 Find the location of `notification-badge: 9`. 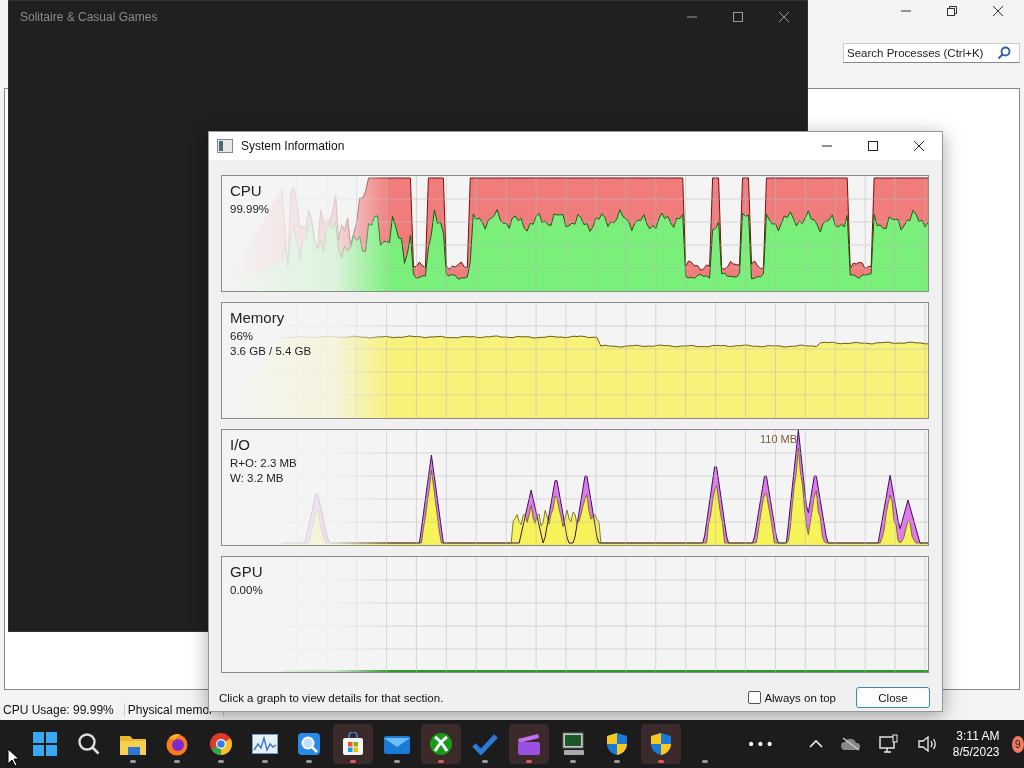

notification-badge: 9 is located at coordinates (1017, 744).